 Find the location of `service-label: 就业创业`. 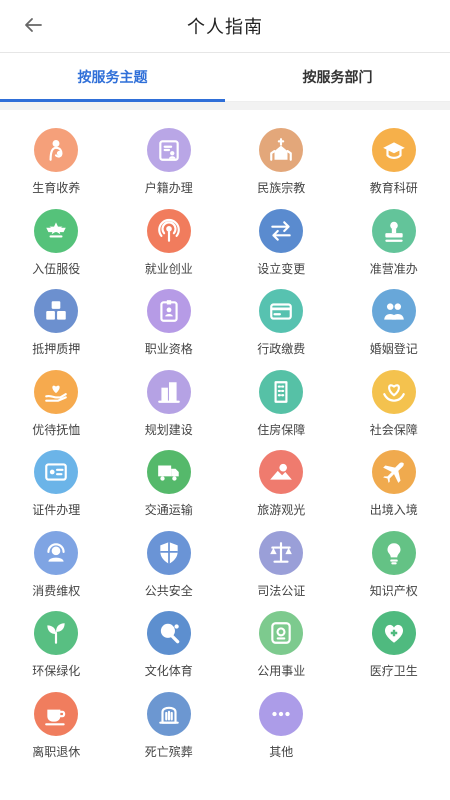

service-label: 就业创业 is located at coordinates (168, 268).